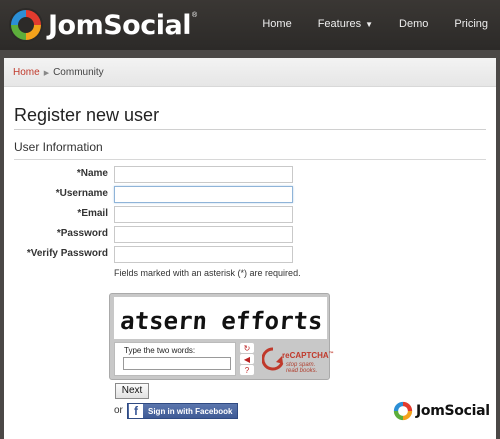 This screenshot has height=439, width=500. What do you see at coordinates (250, 72) in the screenshot?
I see `breadcrumb-bar: Home ▶ Community` at bounding box center [250, 72].